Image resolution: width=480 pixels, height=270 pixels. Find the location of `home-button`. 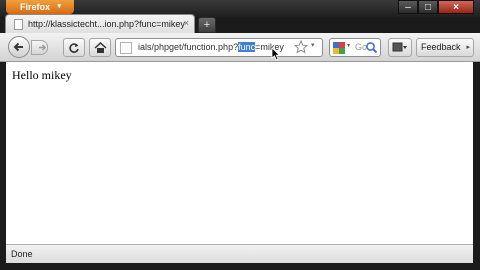

home-button is located at coordinates (100, 47).